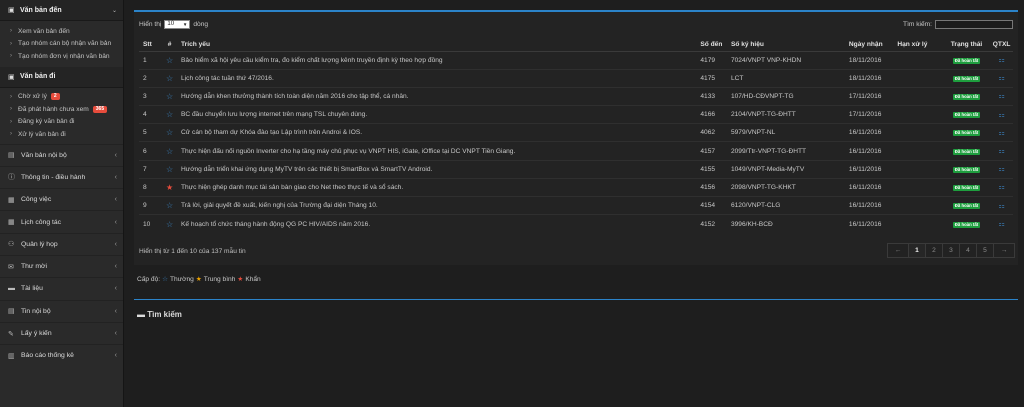  What do you see at coordinates (439, 45) in the screenshot?
I see `col-trich-yeu: Trích yếu` at bounding box center [439, 45].